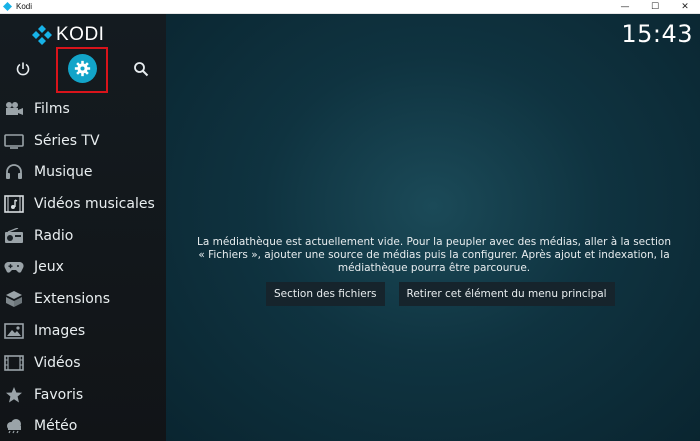 Image resolution: width=700 pixels, height=441 pixels. I want to click on settings-button, so click(82, 68).